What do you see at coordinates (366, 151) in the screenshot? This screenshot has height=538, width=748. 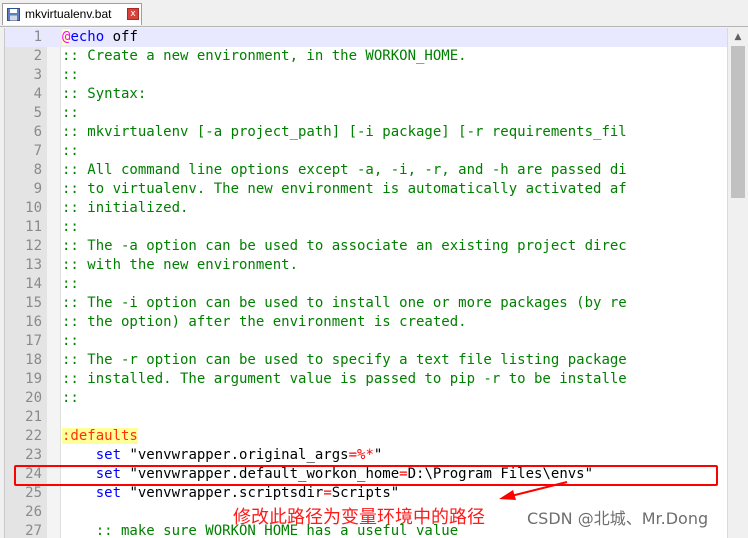 I see `code-line: 7::` at bounding box center [366, 151].